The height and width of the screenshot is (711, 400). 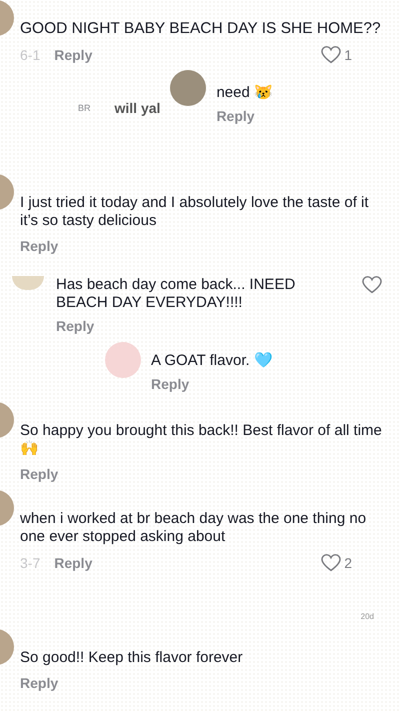 What do you see at coordinates (348, 563) in the screenshot?
I see `like-count: 2` at bounding box center [348, 563].